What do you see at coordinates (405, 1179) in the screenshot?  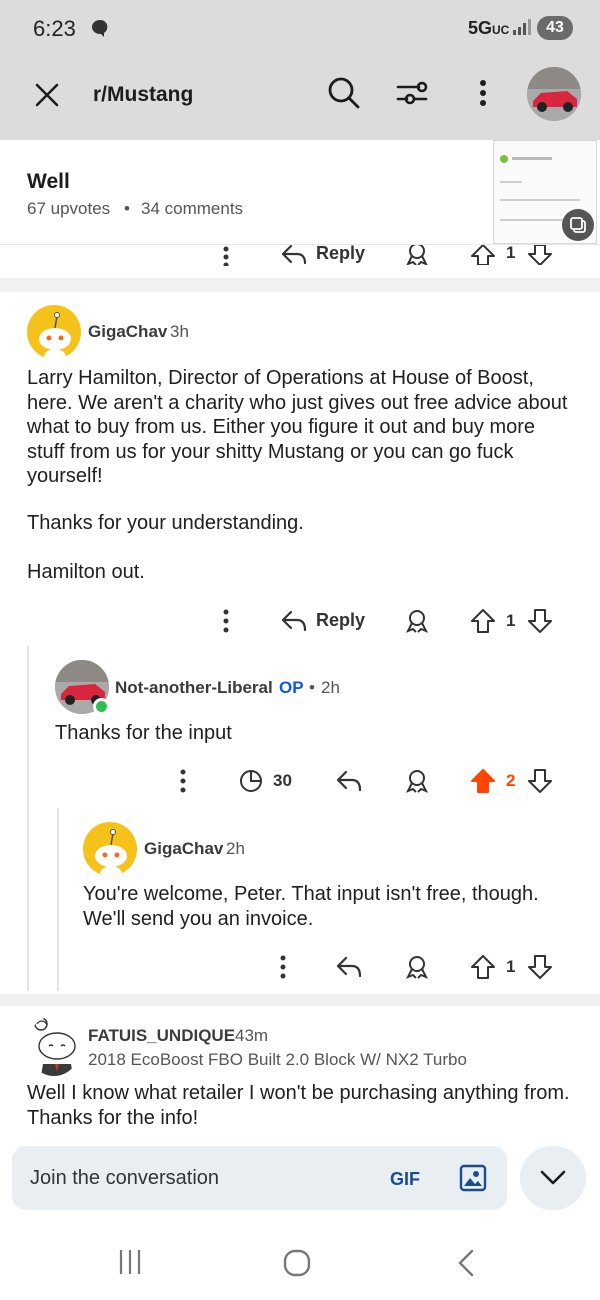 I see `gif-button: GIF` at bounding box center [405, 1179].